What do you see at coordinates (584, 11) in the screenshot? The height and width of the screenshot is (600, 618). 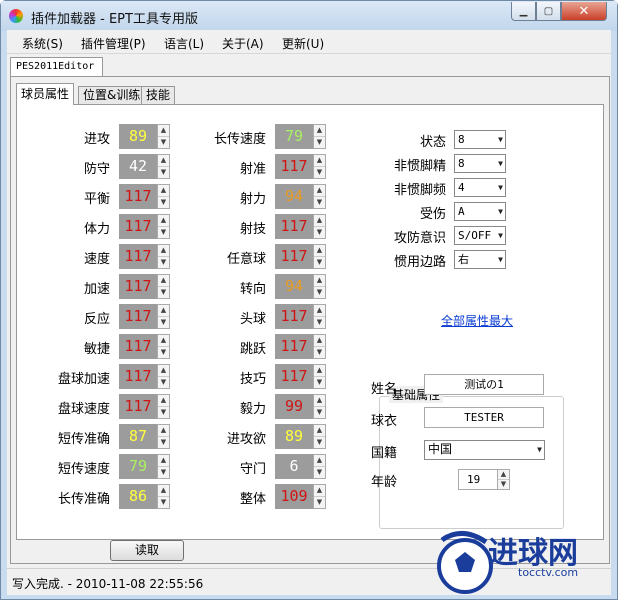 I see `close-button: ✕` at bounding box center [584, 11].